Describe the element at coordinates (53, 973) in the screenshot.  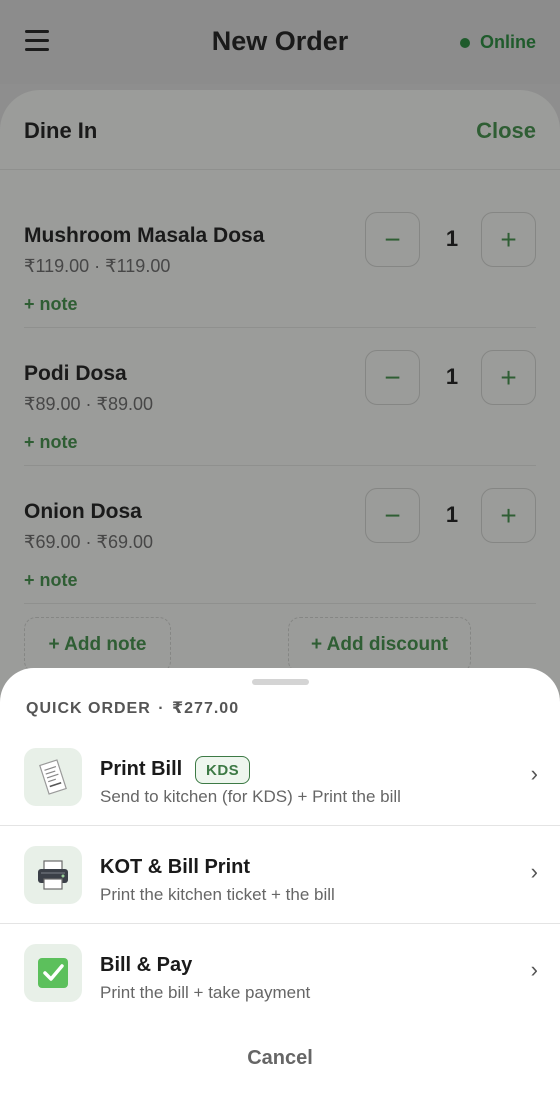
I see `check-icon` at that location.